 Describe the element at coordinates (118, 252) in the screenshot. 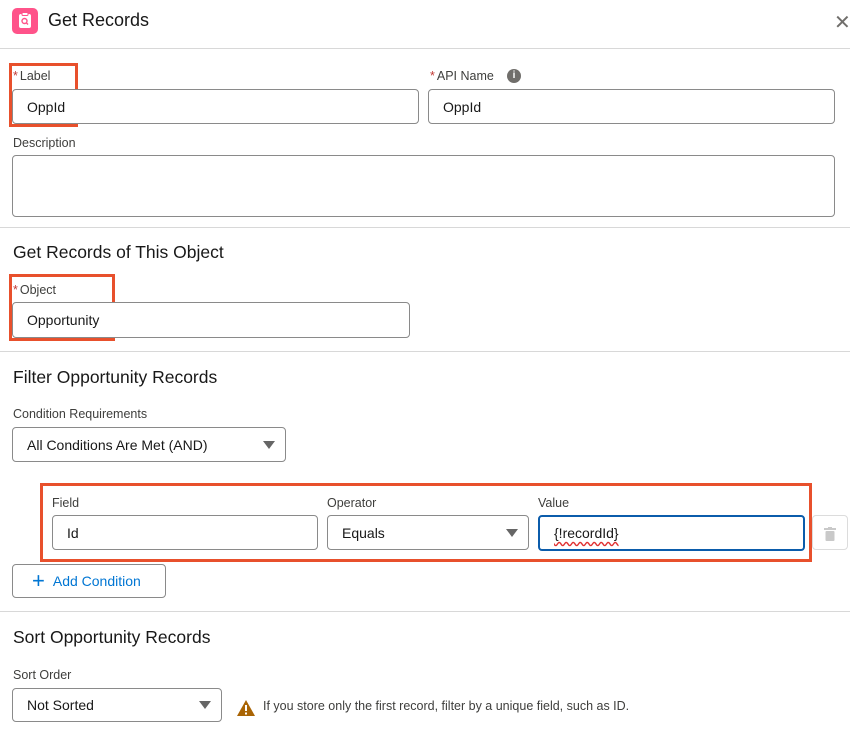

I see `object-section-title: Get Records of This Object` at that location.